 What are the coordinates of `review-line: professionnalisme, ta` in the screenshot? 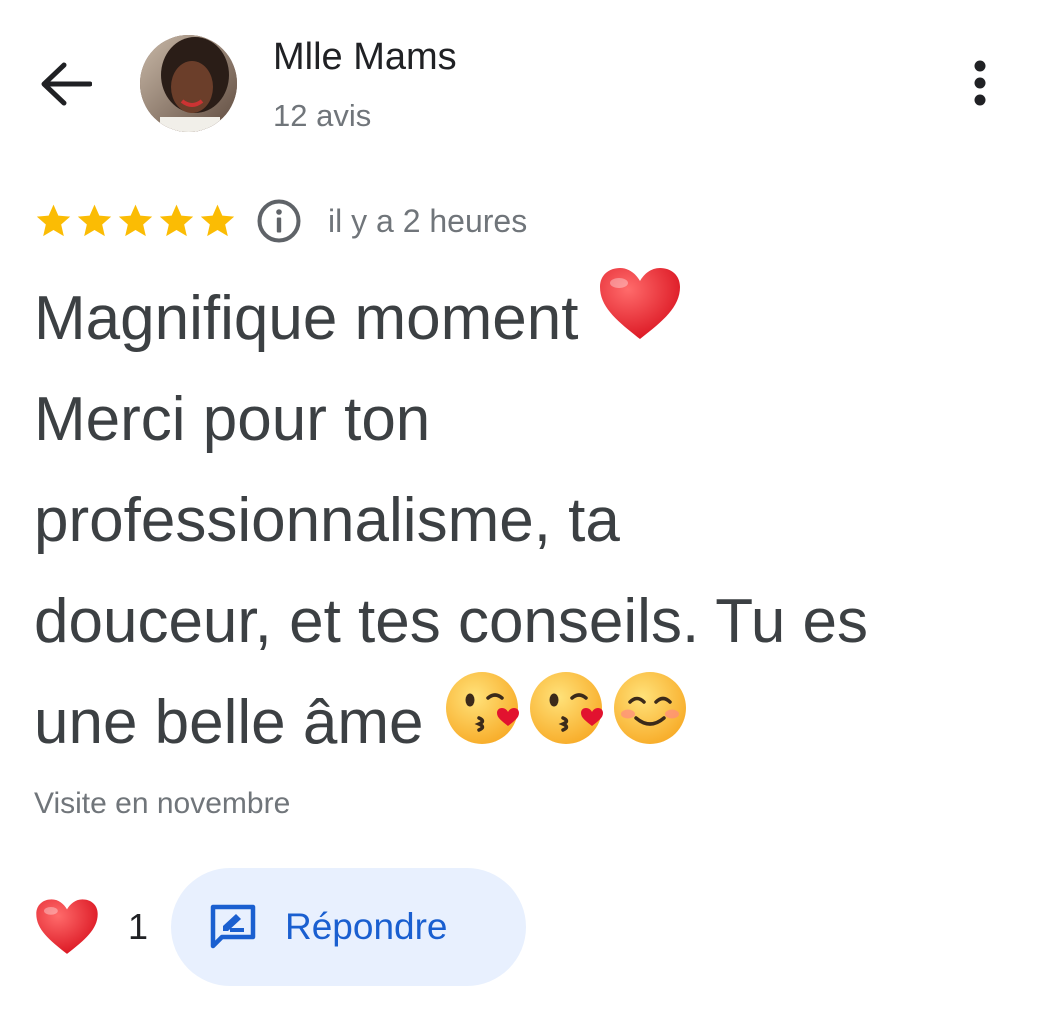 It's located at (529, 520).